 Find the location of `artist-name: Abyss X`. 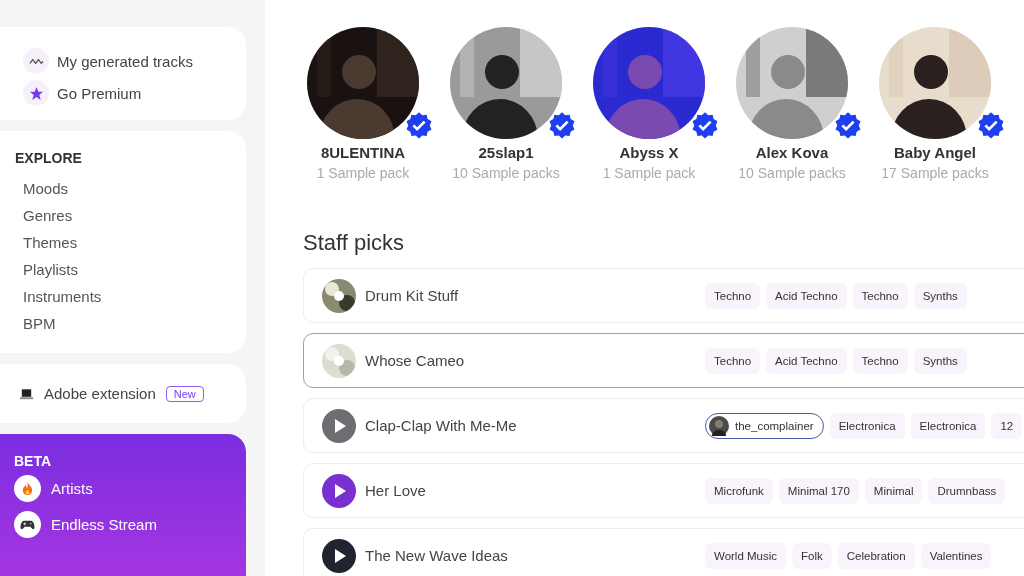

artist-name: Abyss X is located at coordinates (649, 152).